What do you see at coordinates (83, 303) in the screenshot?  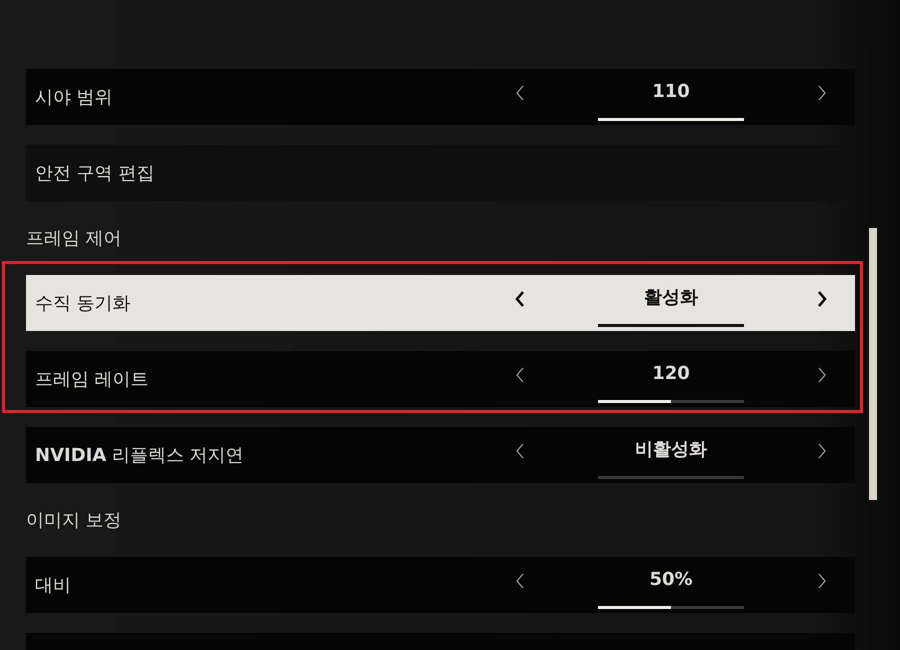 I see `setting-label: 수직 동기화` at bounding box center [83, 303].